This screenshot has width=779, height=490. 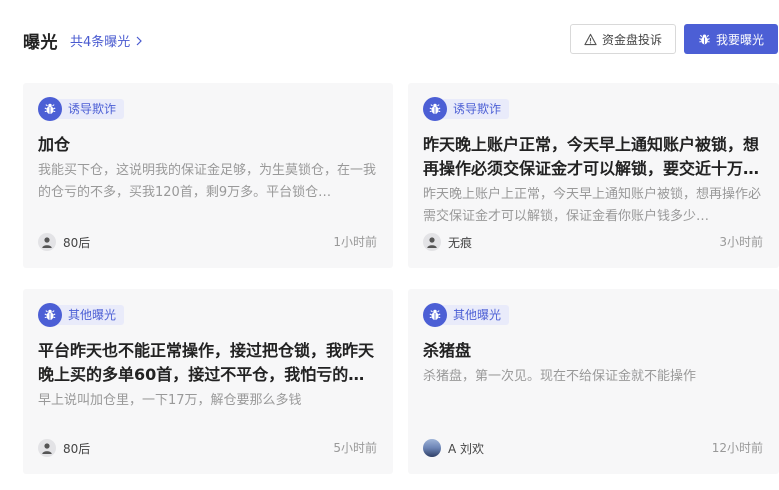 What do you see at coordinates (631, 39) in the screenshot?
I see `complain-button-label: 资金盘投诉` at bounding box center [631, 39].